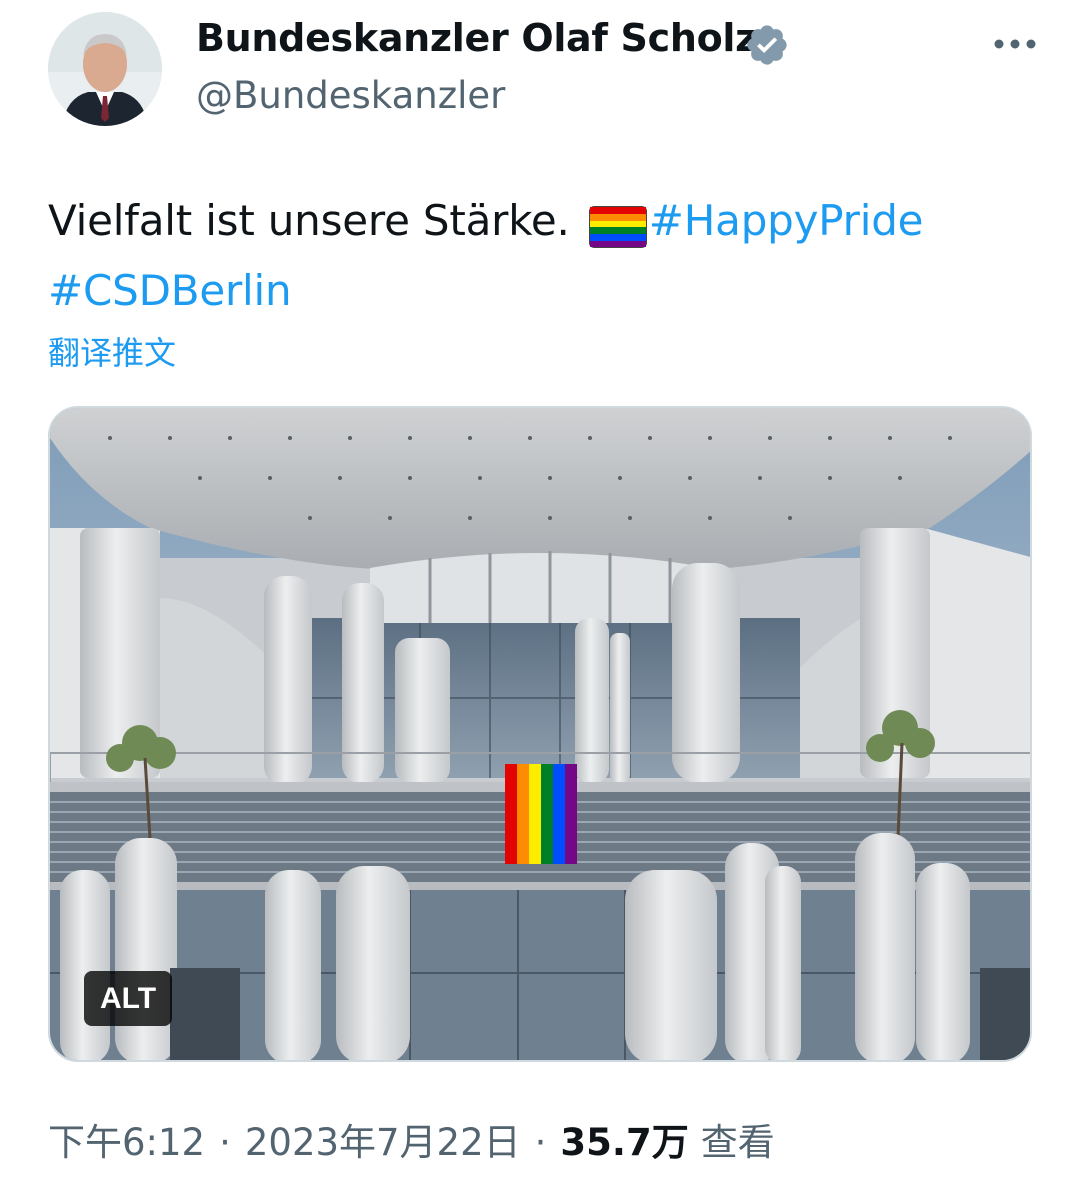 The image size is (1080, 1184). Describe the element at coordinates (170, 290) in the screenshot. I see `hashtag-link: #CSDBerlin` at that location.